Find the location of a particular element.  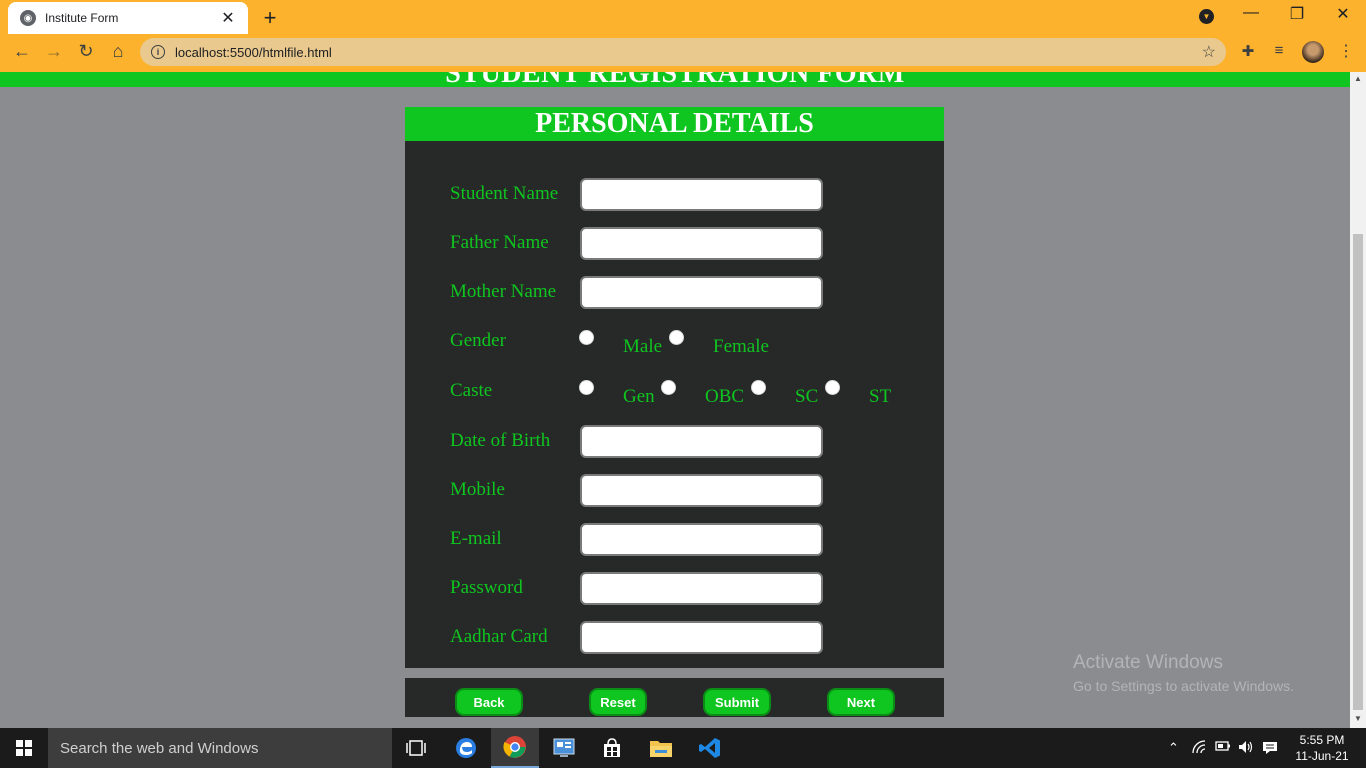

caste-obc-radio is located at coordinates (668, 387).